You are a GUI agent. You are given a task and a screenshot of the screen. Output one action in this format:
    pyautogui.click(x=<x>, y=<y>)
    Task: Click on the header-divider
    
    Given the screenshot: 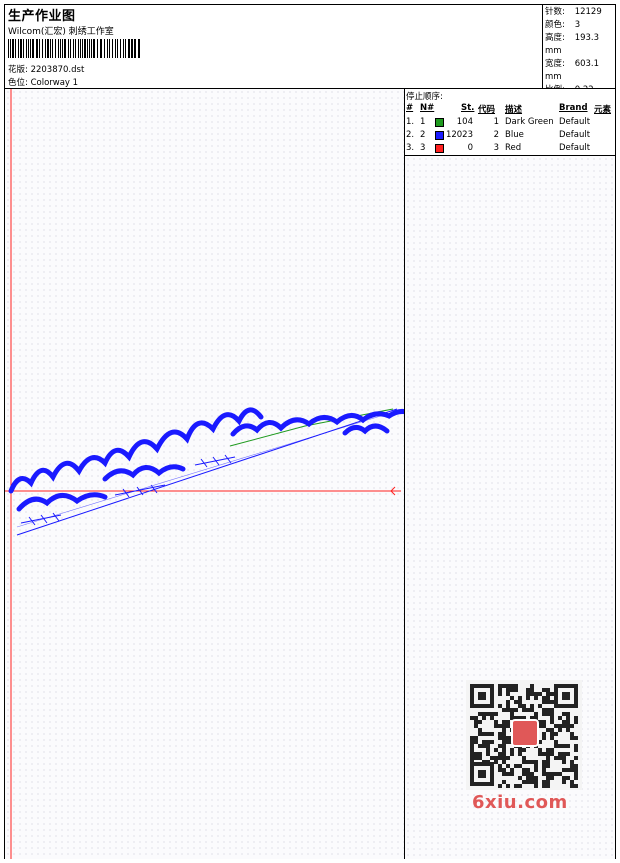 What is the action you would take?
    pyautogui.click(x=542, y=46)
    